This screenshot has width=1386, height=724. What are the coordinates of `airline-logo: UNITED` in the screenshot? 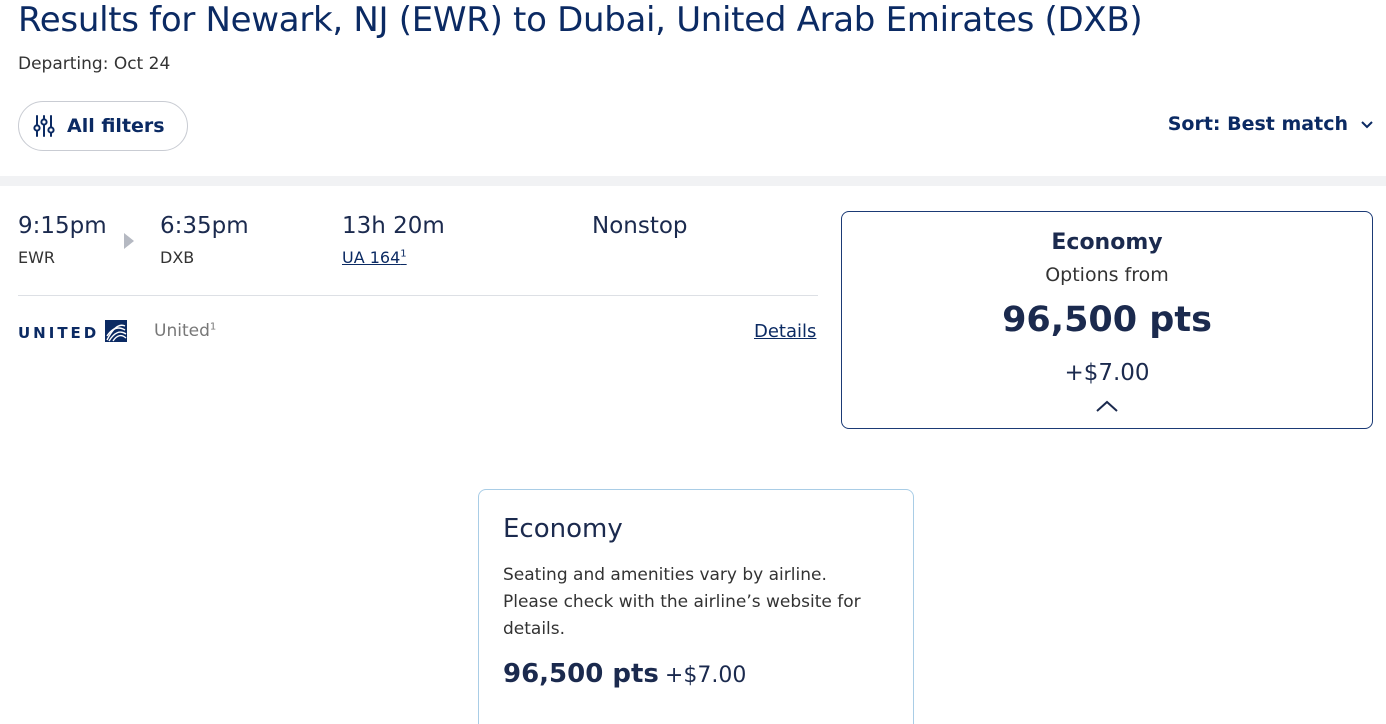 It's located at (73, 333).